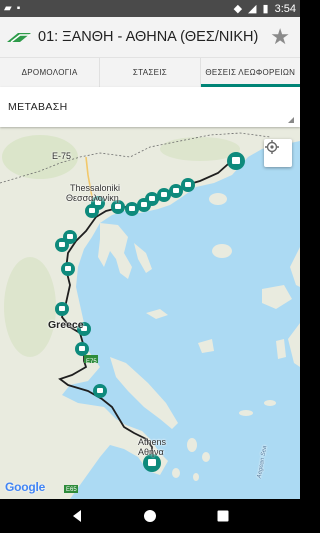 This screenshot has width=320, height=533. I want to click on land-lemnos, so click(222, 251).